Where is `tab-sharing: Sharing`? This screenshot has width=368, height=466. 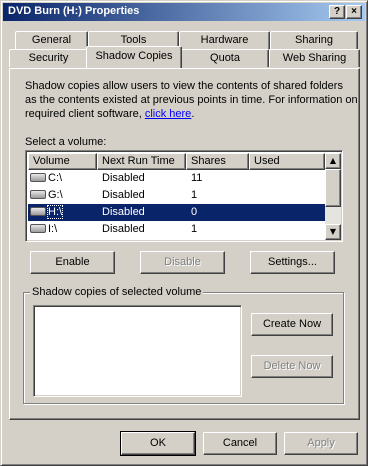
tab-sharing: Sharing is located at coordinates (314, 40).